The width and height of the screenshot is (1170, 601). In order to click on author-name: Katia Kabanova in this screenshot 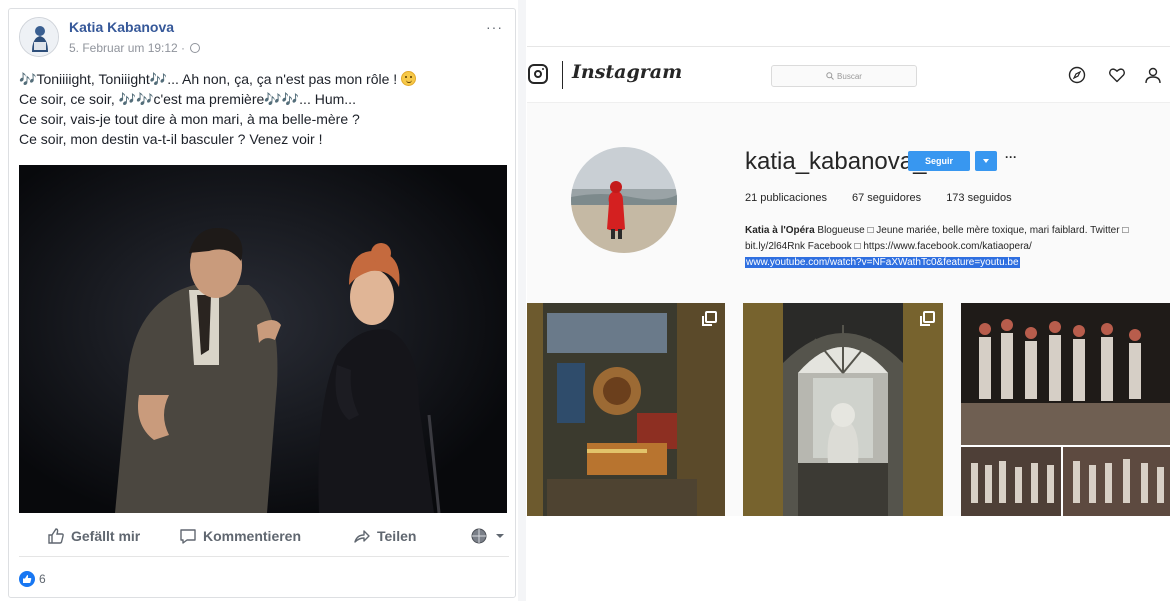, I will do `click(121, 27)`.